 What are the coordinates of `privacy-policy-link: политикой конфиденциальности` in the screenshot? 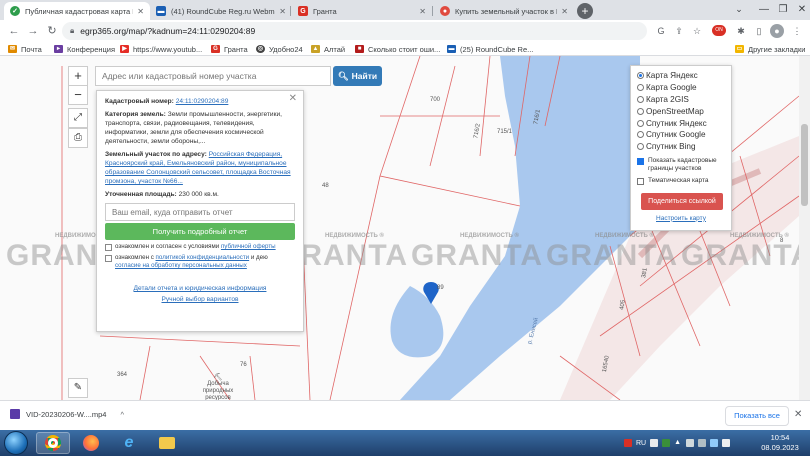 It's located at (203, 257).